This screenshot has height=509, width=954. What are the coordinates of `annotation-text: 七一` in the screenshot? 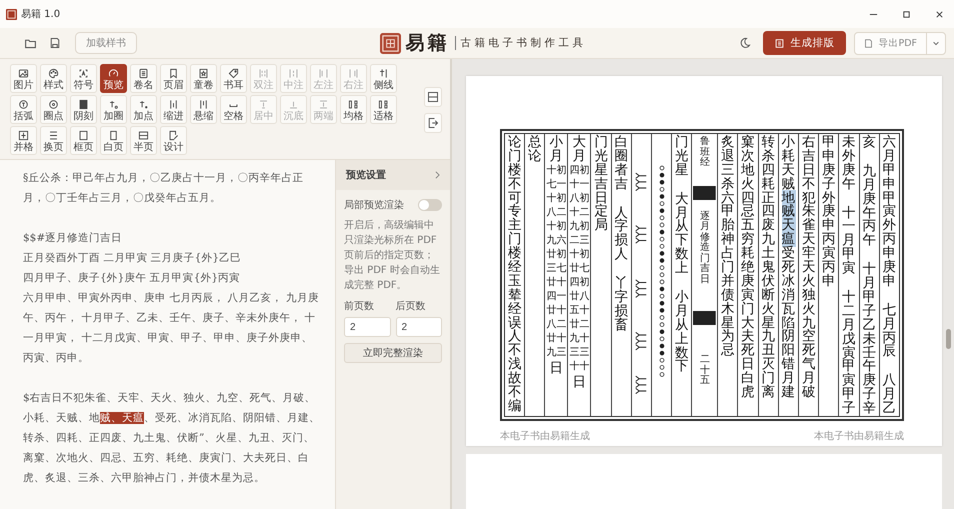 It's located at (556, 185).